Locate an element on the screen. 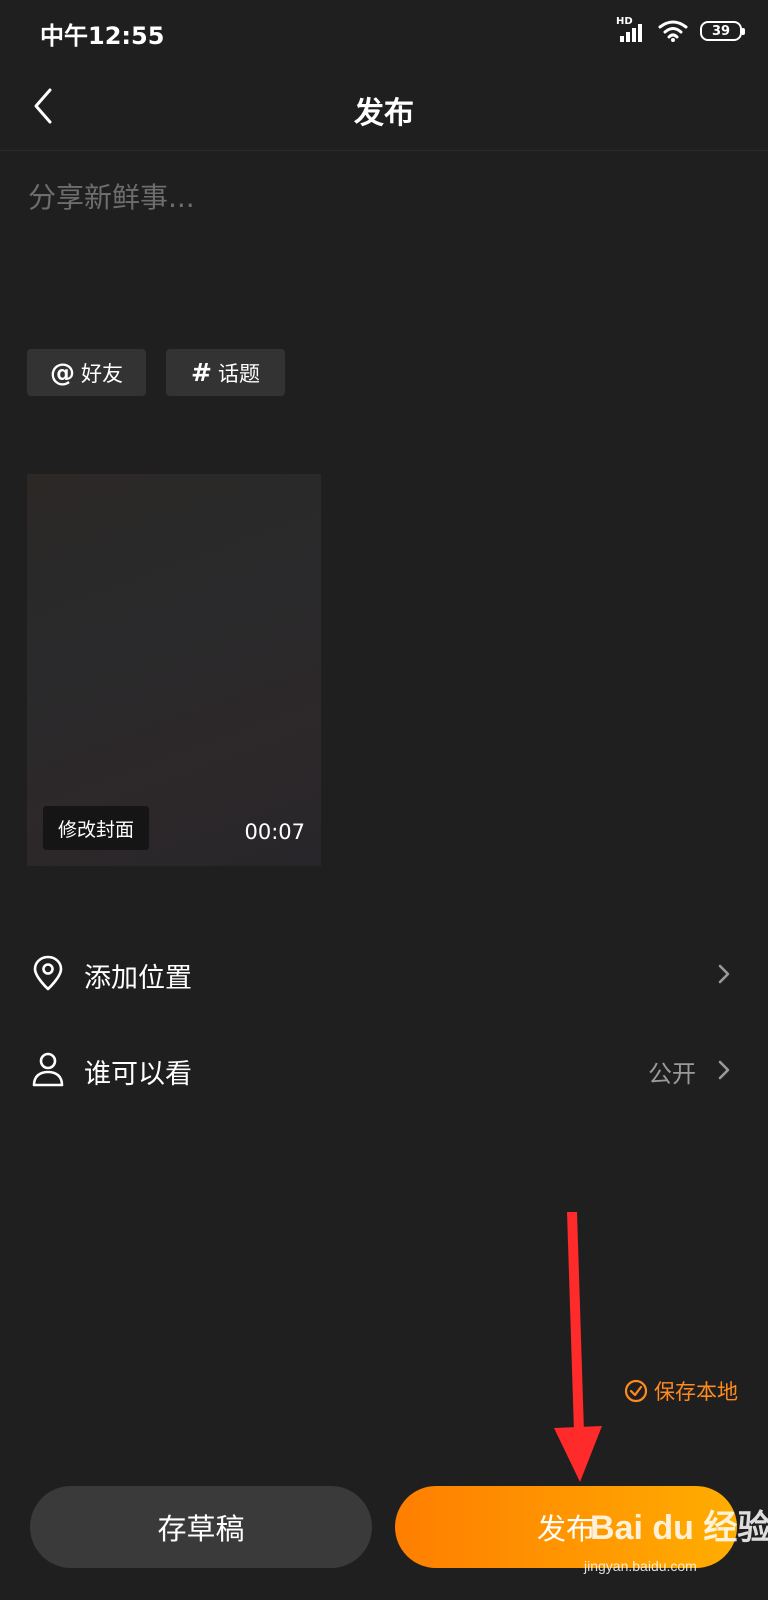 Image resolution: width=768 pixels, height=1600 pixels. add-location-row: 添加位置 is located at coordinates (384, 975).